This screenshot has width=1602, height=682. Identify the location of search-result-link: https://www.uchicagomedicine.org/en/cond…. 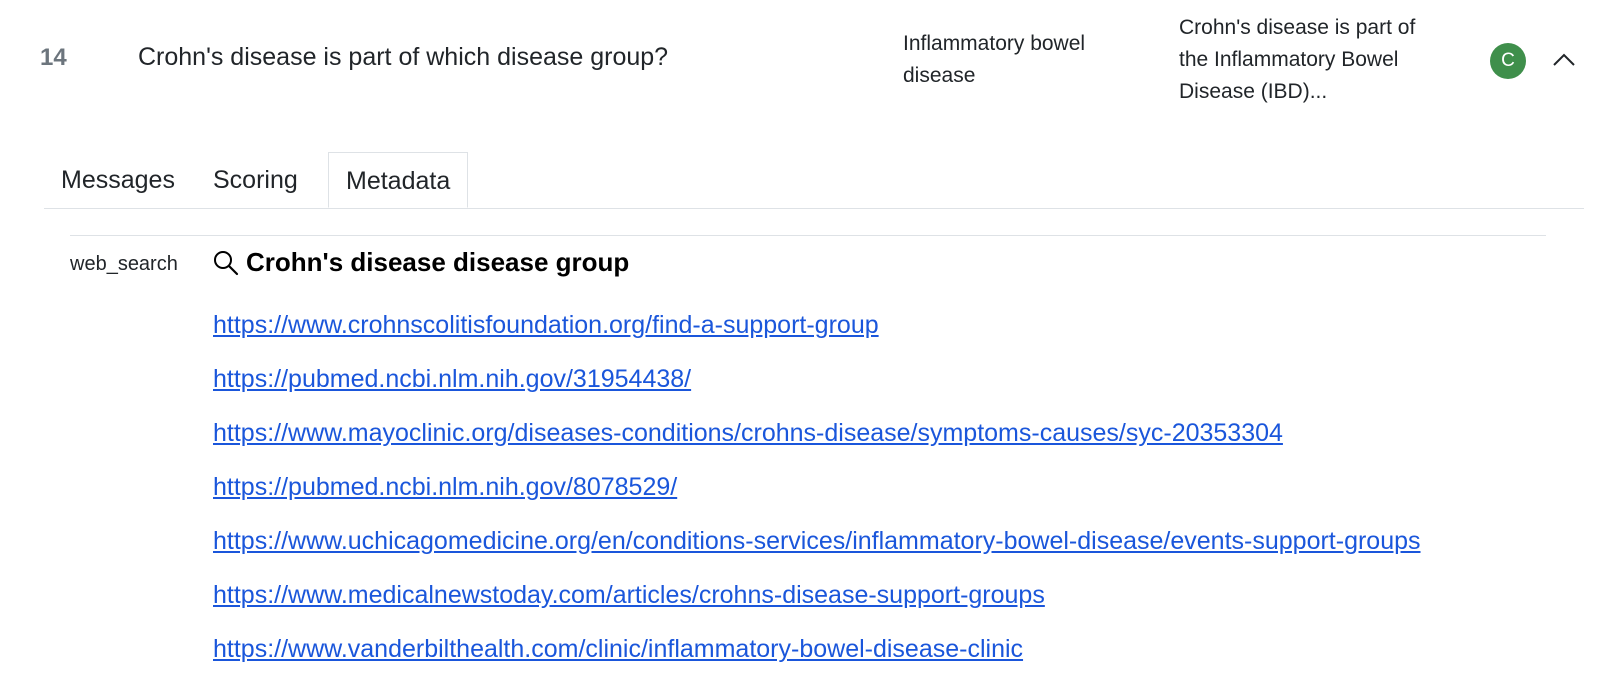
(817, 541).